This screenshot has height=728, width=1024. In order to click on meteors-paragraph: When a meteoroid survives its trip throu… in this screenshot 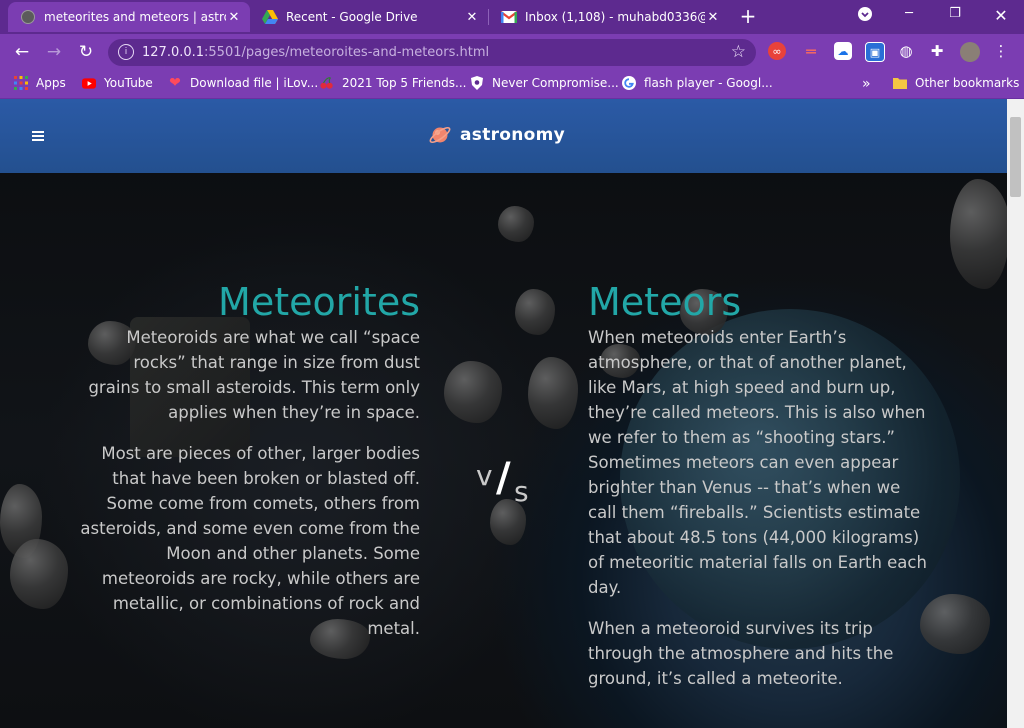, I will do `click(741, 653)`.